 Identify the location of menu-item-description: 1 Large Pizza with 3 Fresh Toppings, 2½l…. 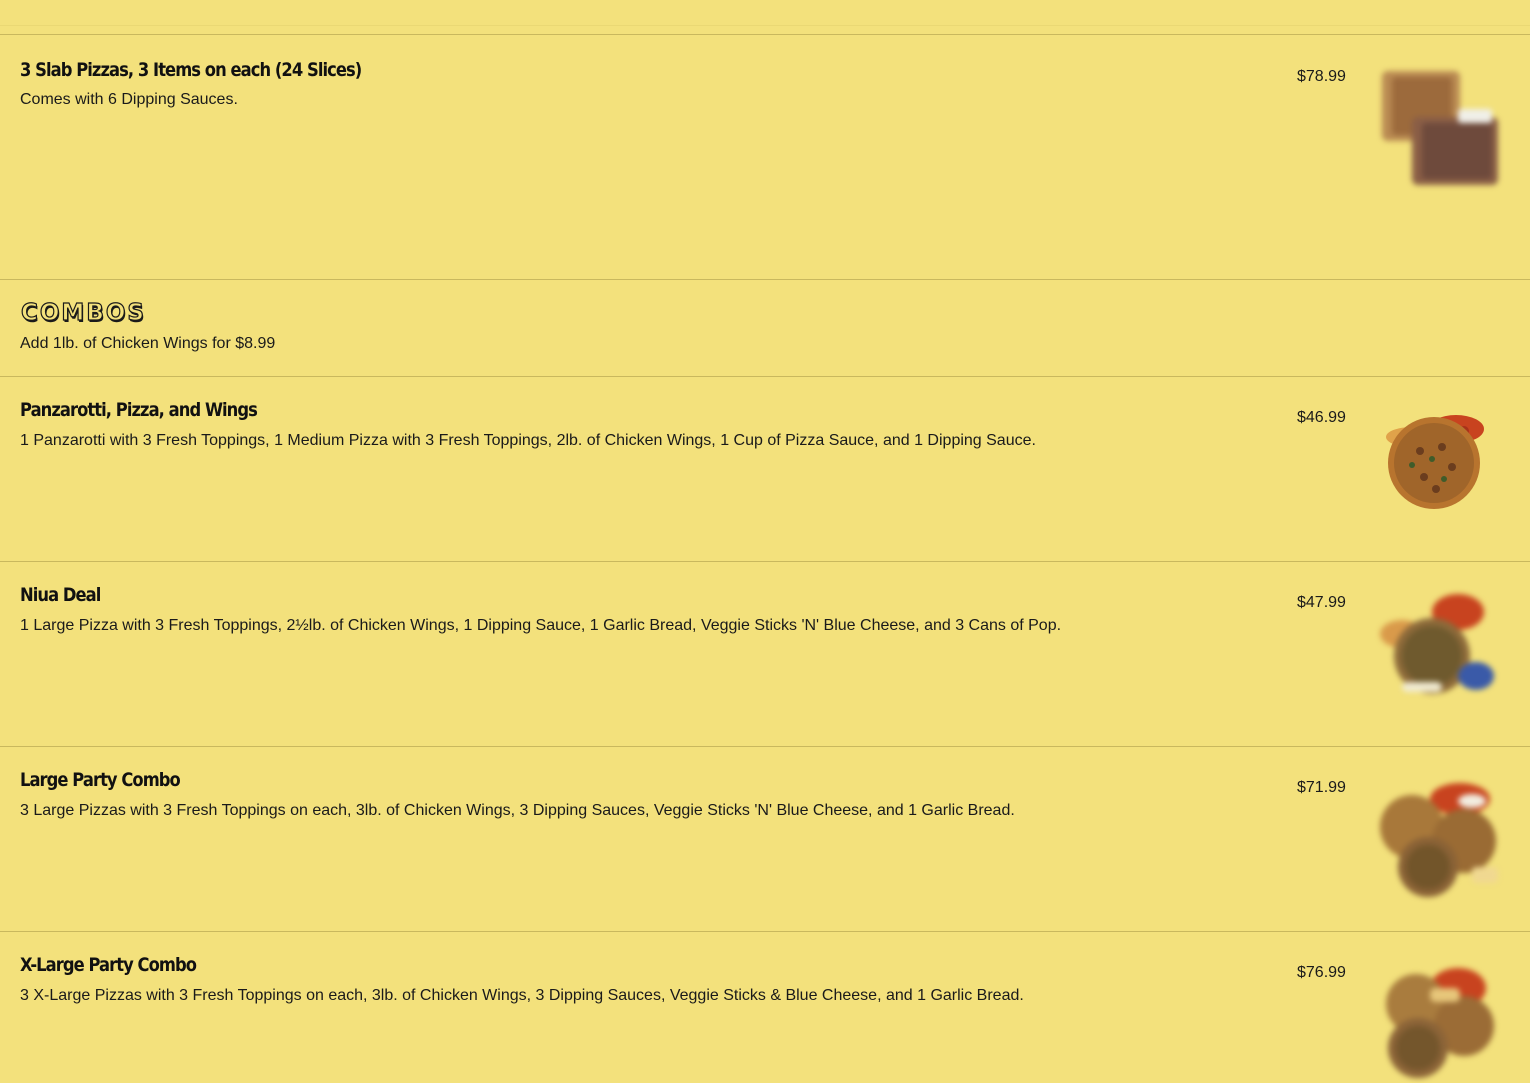
(541, 625).